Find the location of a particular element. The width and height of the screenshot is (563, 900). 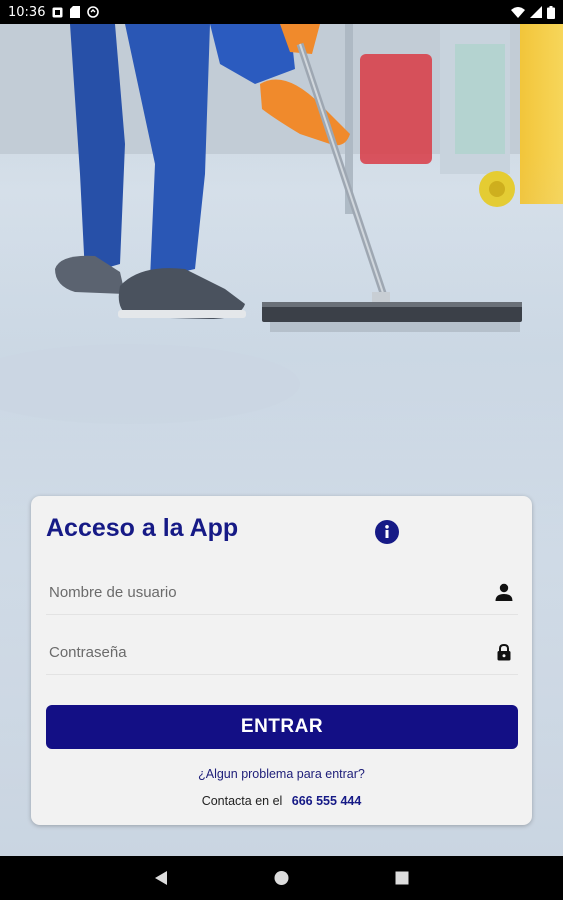

contact-phone-link: 666 555 444 is located at coordinates (327, 801).